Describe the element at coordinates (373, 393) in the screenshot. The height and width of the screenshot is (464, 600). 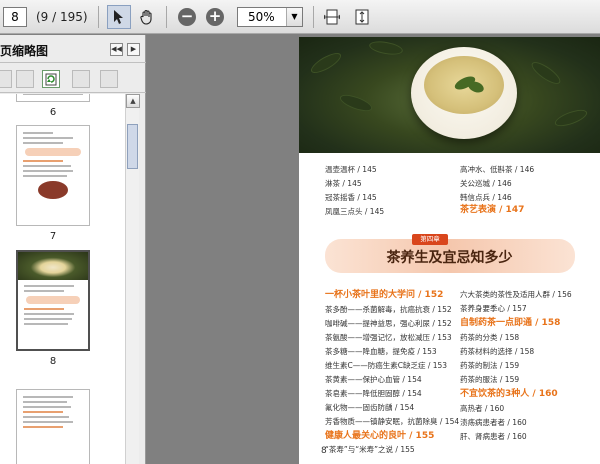
I see `toc-entry: 茶皂素——降低胆固醇 / 154` at that location.